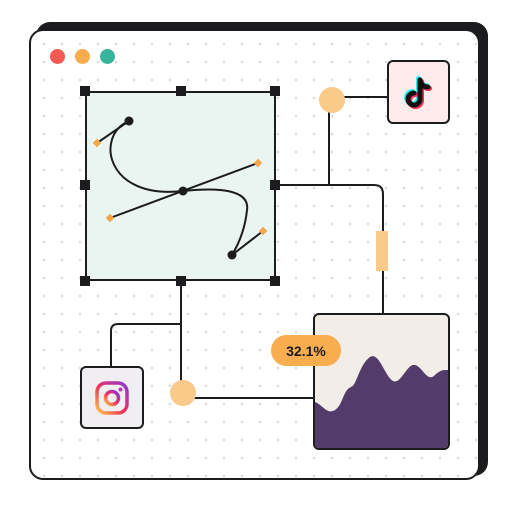  Describe the element at coordinates (275, 185) in the screenshot. I see `resize-handle-right` at that location.